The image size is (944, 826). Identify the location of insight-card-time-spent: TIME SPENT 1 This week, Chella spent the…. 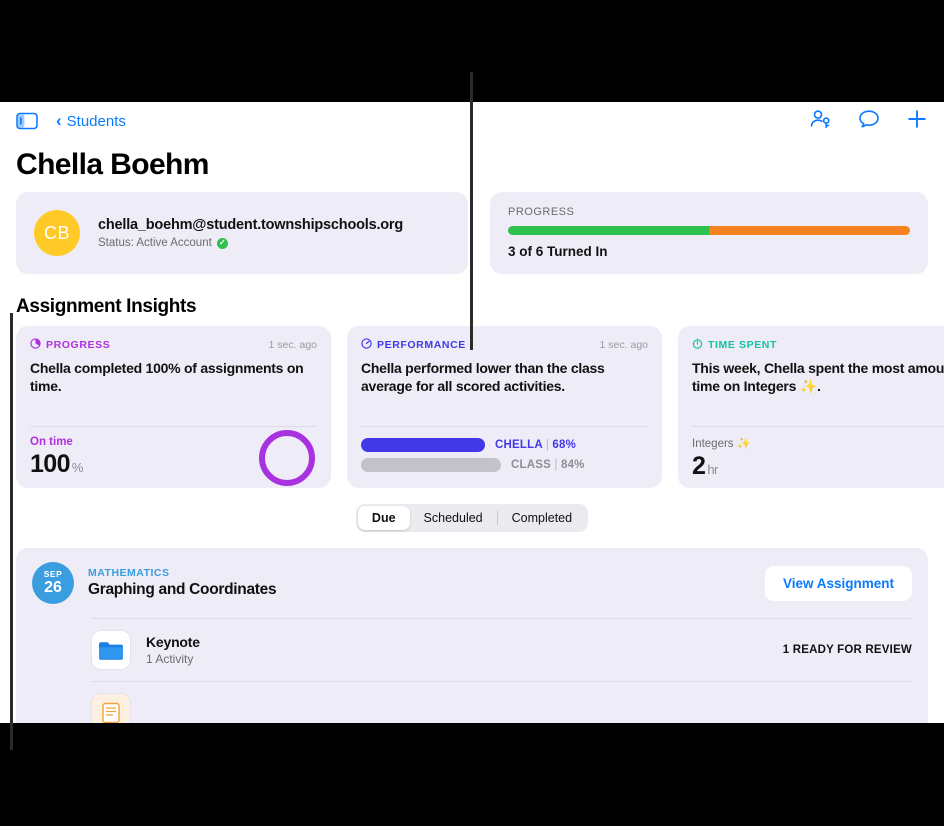
(811, 407).